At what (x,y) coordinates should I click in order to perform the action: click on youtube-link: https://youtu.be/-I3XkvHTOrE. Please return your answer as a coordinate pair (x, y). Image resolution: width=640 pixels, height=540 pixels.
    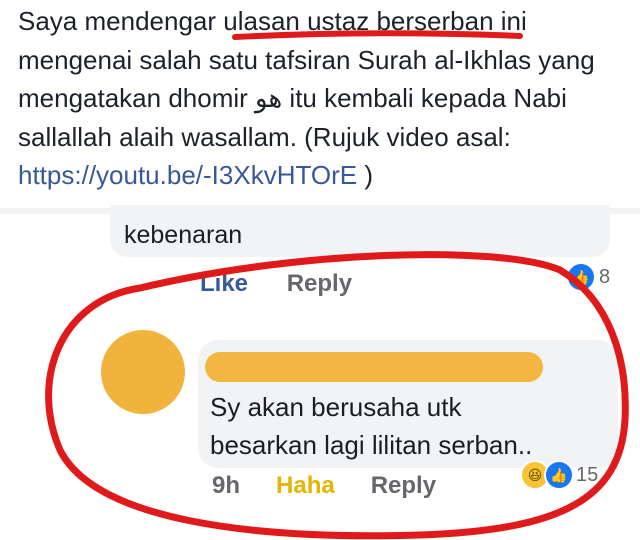
    Looking at the image, I should click on (187, 175).